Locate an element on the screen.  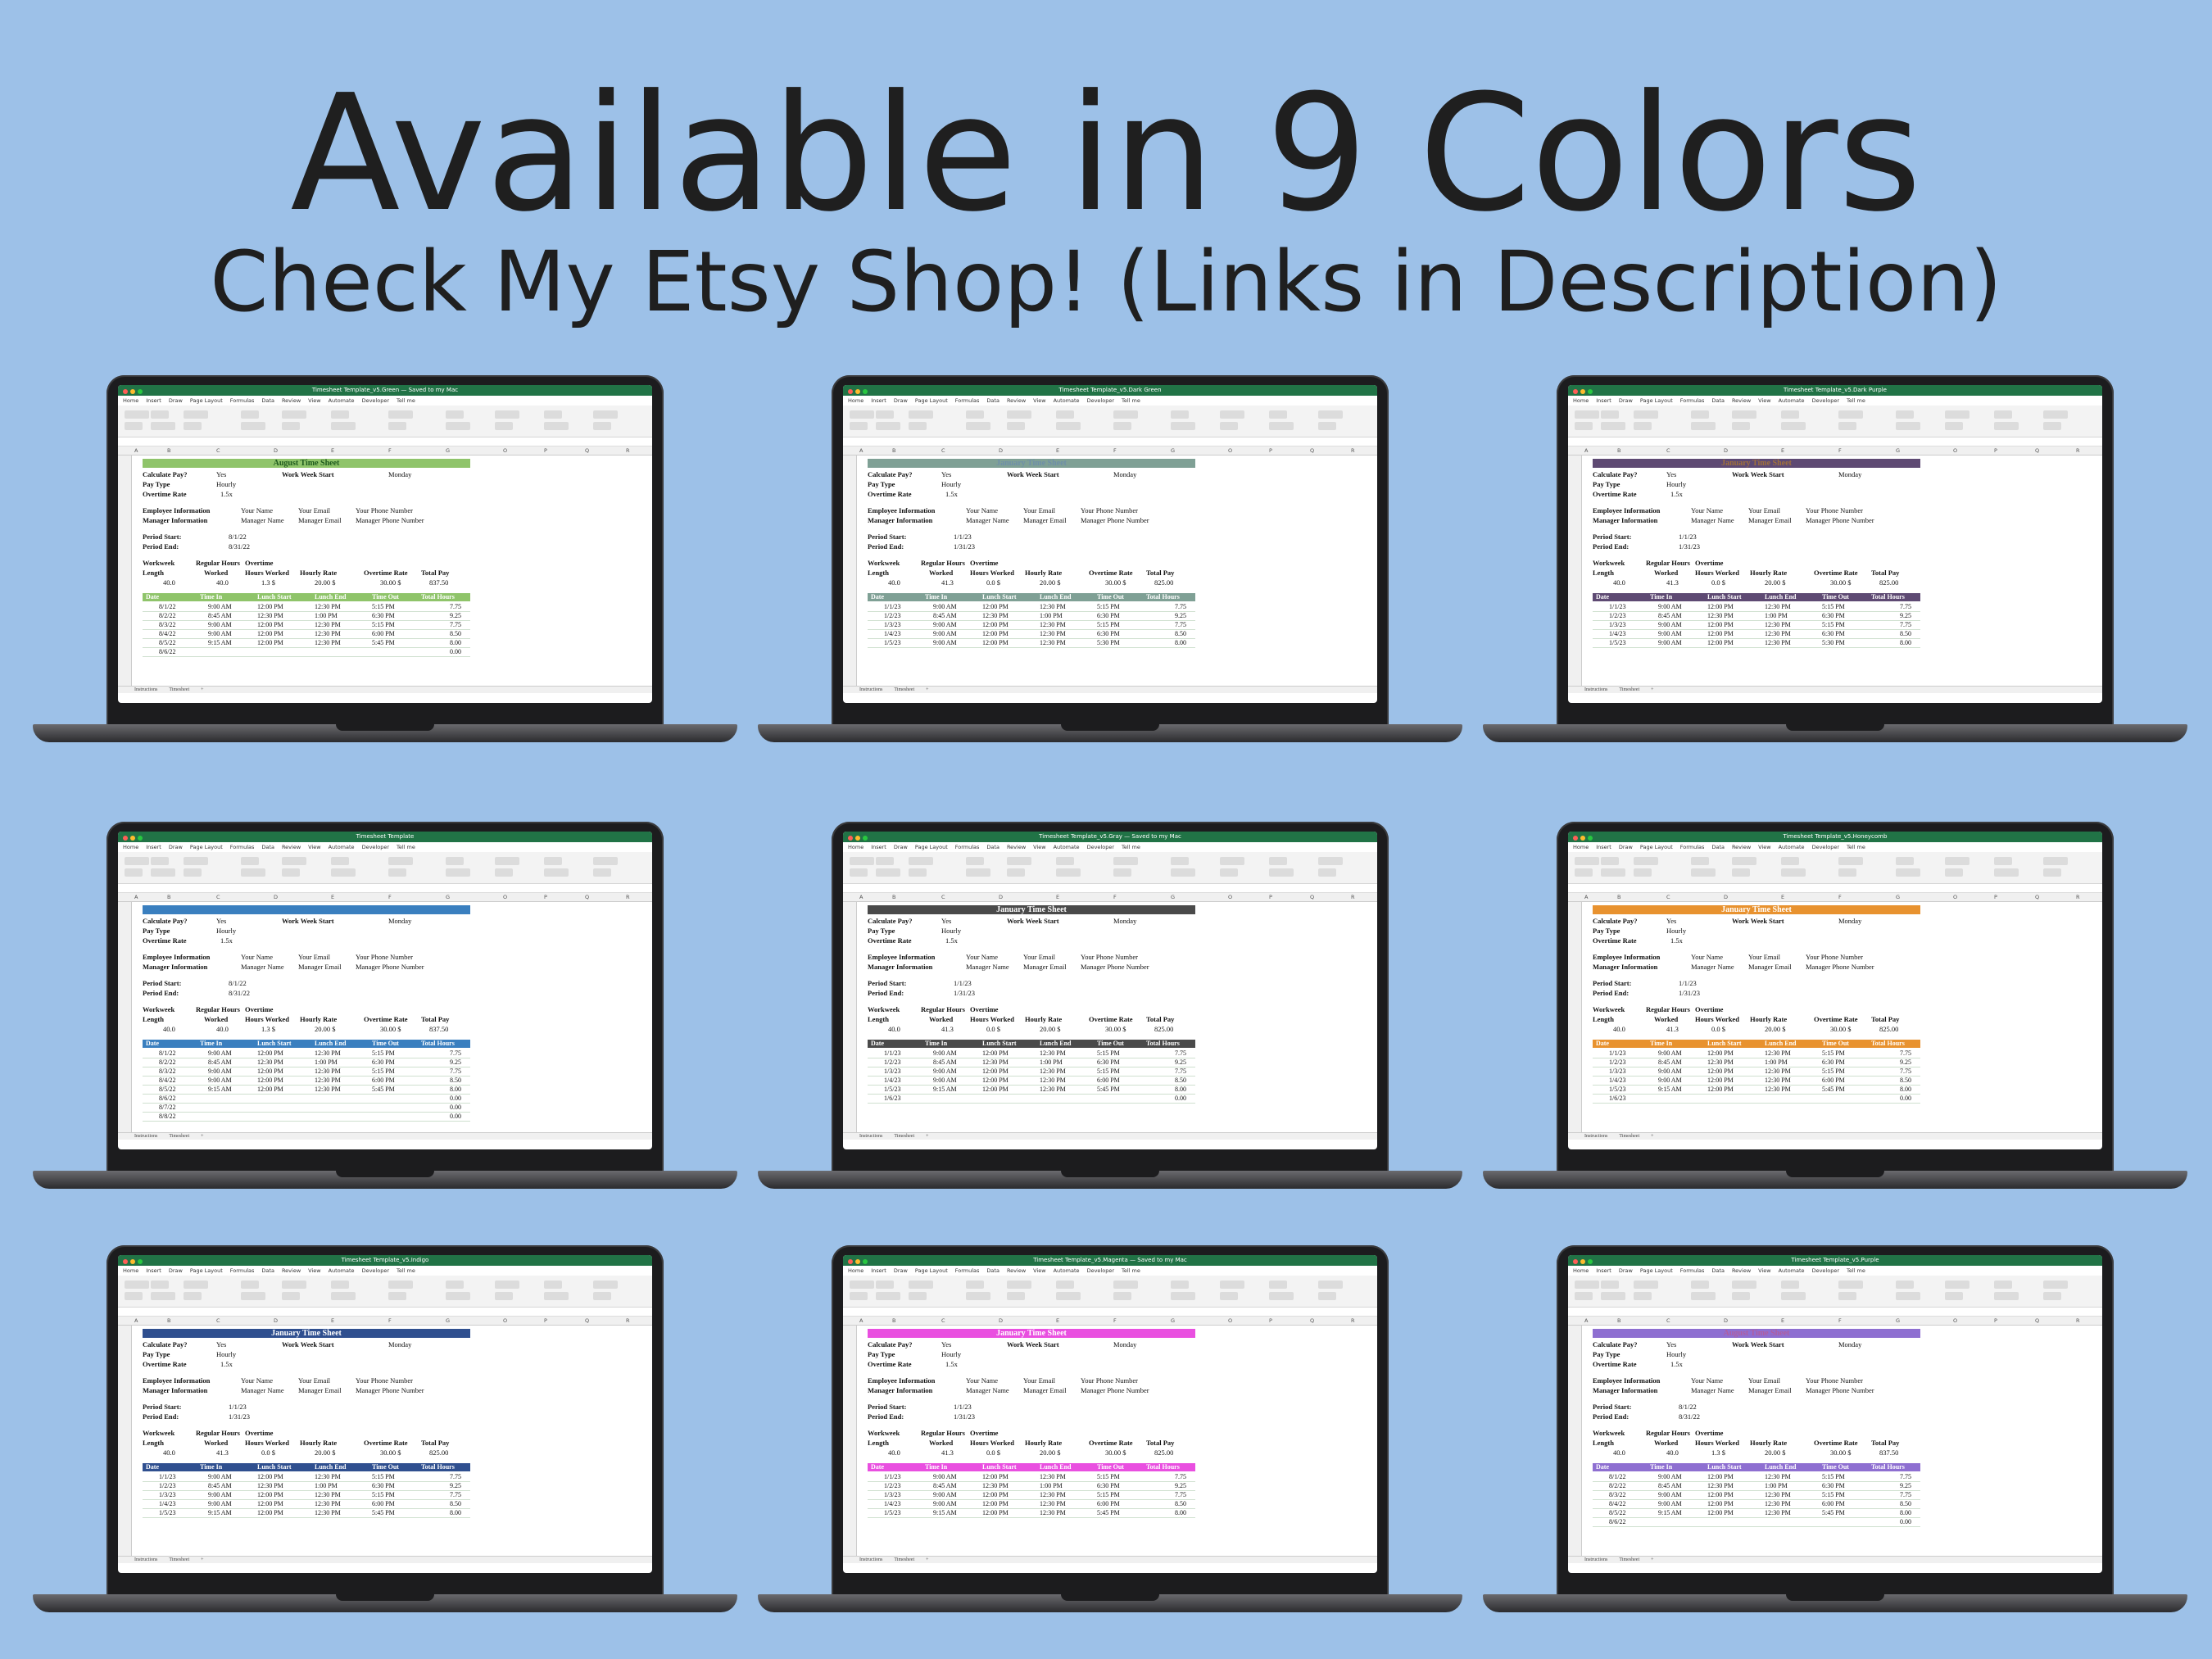
table-cell: 8/2/22 is located at coordinates (167, 615).